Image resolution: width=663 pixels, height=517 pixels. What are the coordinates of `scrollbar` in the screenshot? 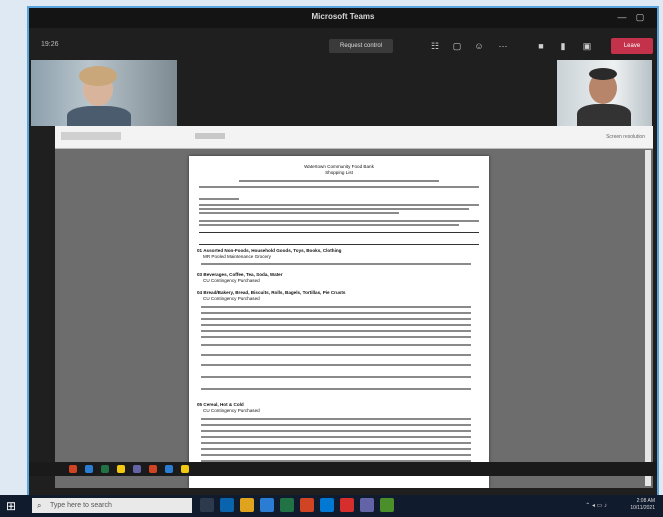 It's located at (648, 318).